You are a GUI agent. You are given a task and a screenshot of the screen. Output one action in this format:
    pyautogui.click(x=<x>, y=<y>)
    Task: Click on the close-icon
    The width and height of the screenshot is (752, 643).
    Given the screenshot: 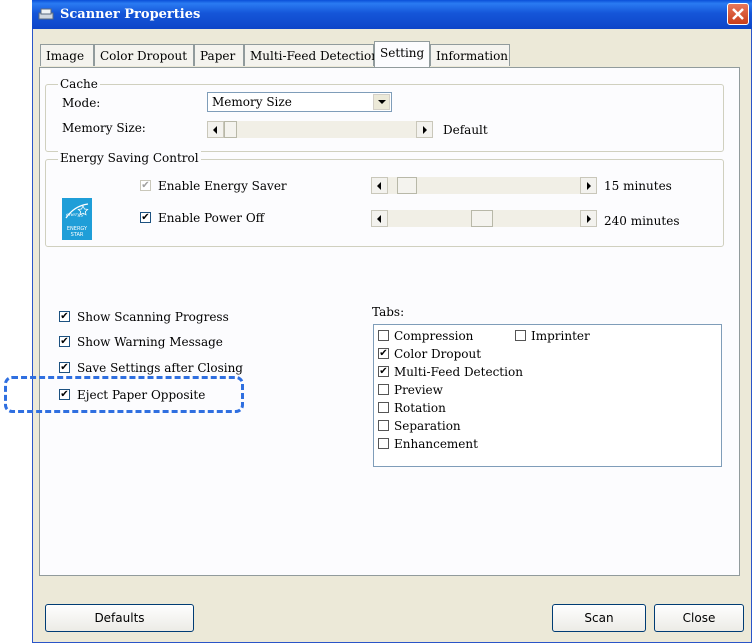 What is the action you would take?
    pyautogui.click(x=738, y=14)
    